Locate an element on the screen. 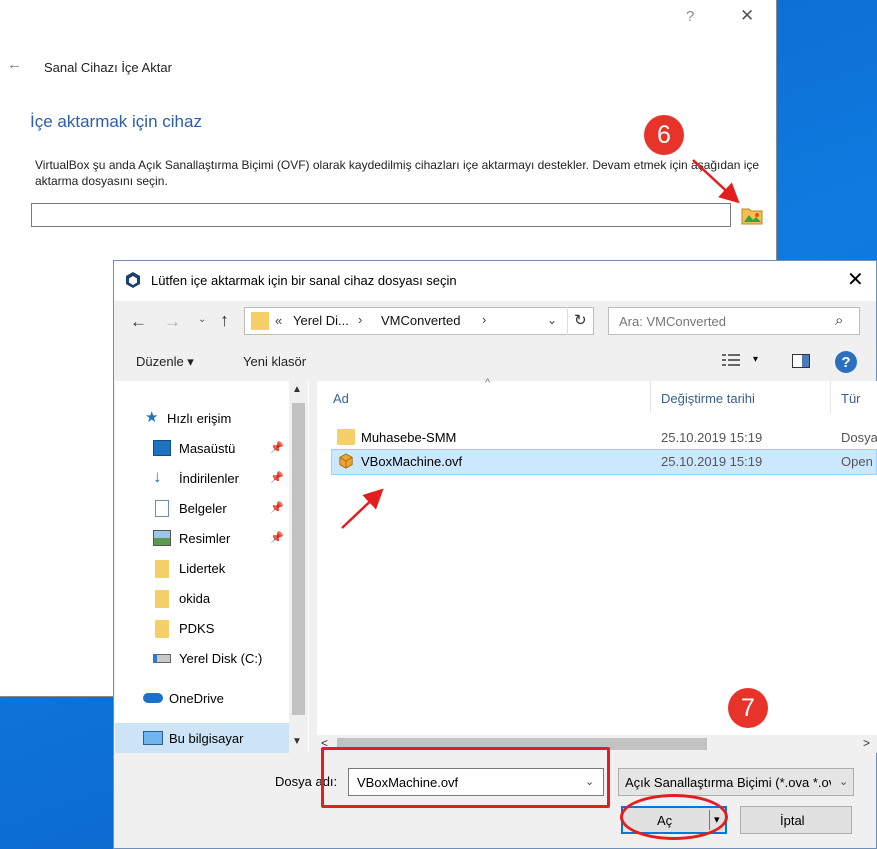  nav-item-label: Masaüstü is located at coordinates (207, 448).